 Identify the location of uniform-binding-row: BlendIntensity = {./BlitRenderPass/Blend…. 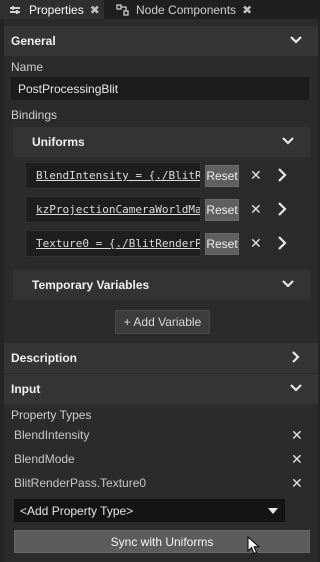
(113, 175).